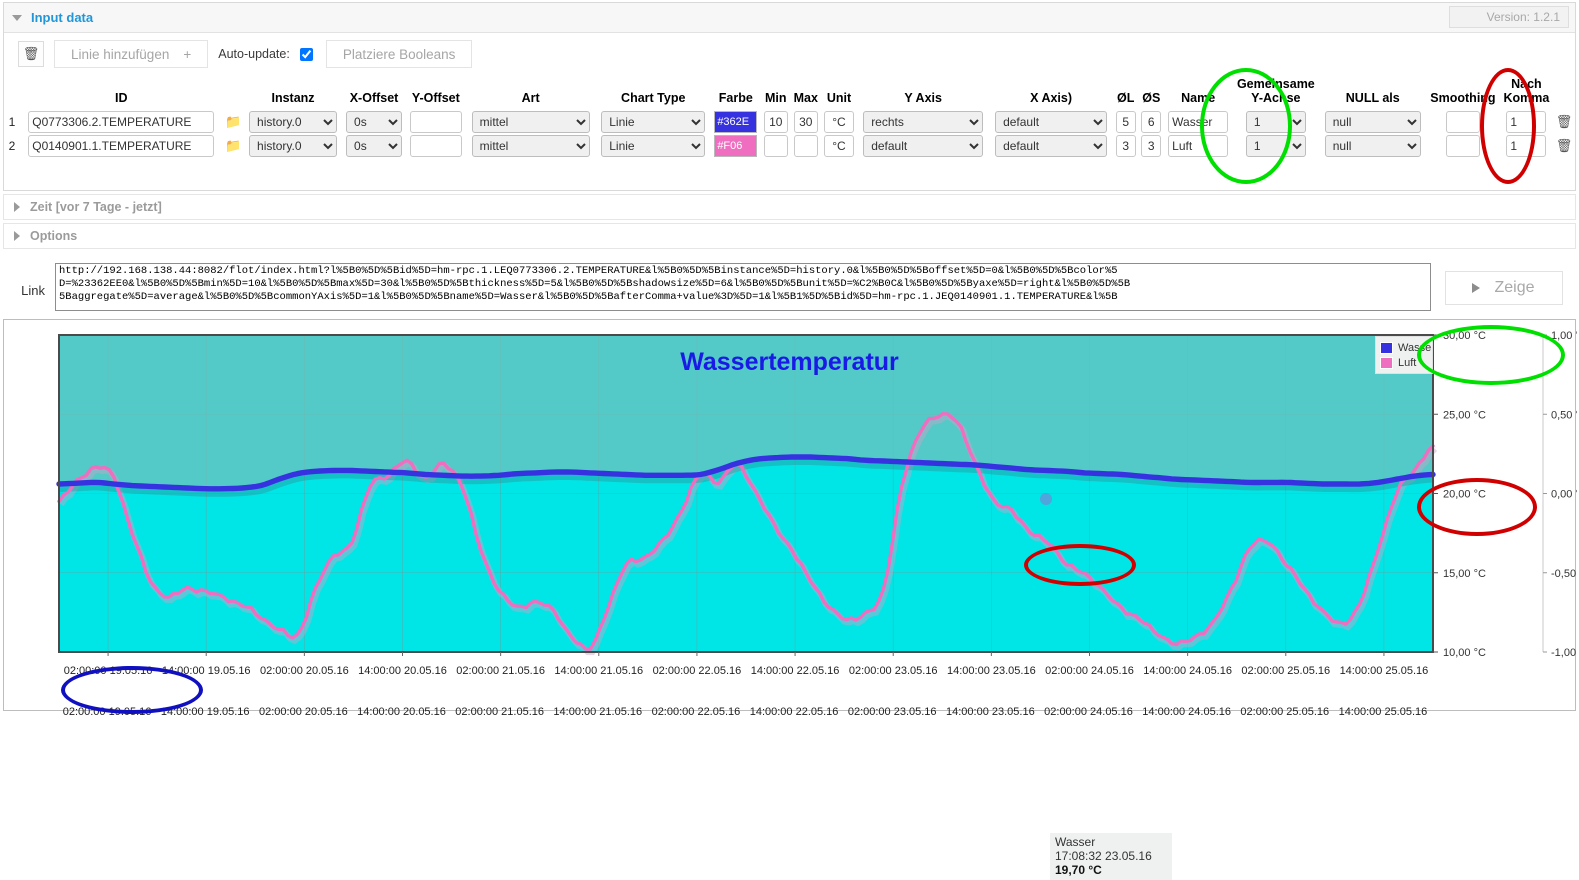 This screenshot has width=1579, height=880. What do you see at coordinates (789, 18) in the screenshot?
I see `input-data-header: Input data Version: 1.2.1` at bounding box center [789, 18].